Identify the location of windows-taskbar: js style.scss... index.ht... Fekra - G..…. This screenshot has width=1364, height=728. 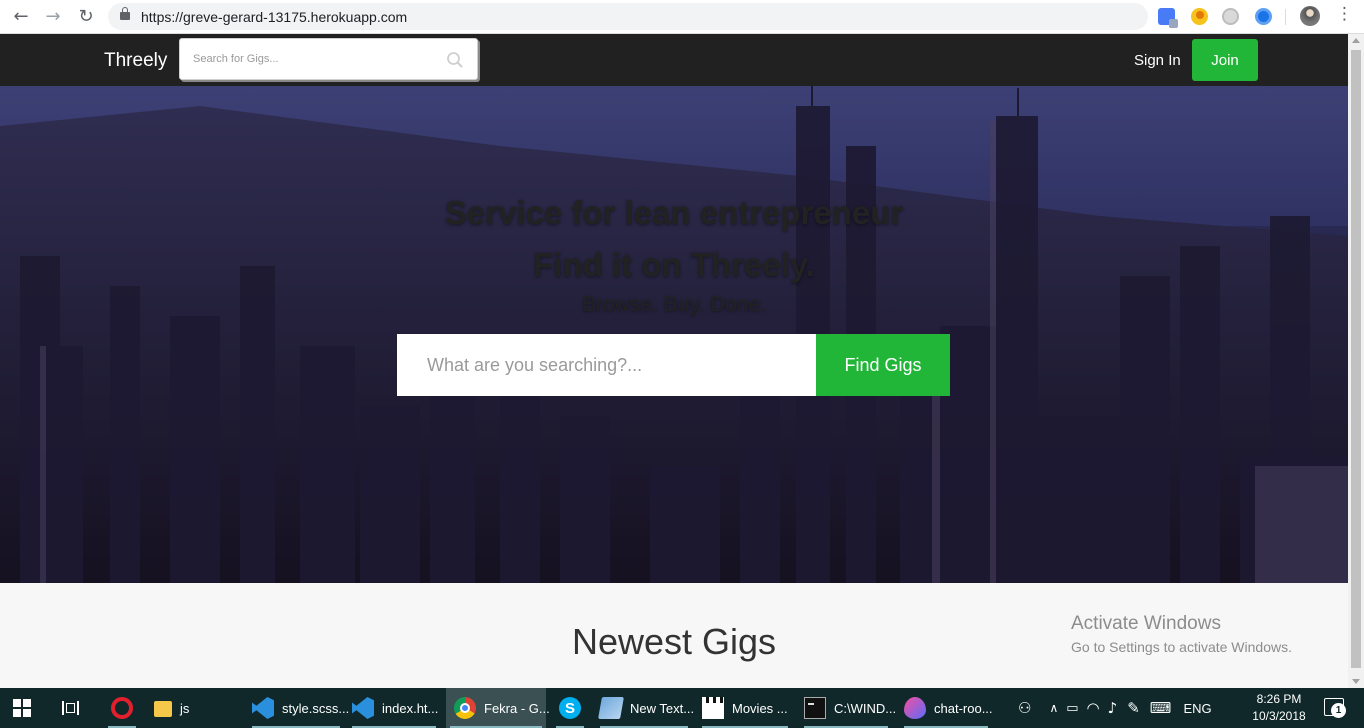
(682, 708).